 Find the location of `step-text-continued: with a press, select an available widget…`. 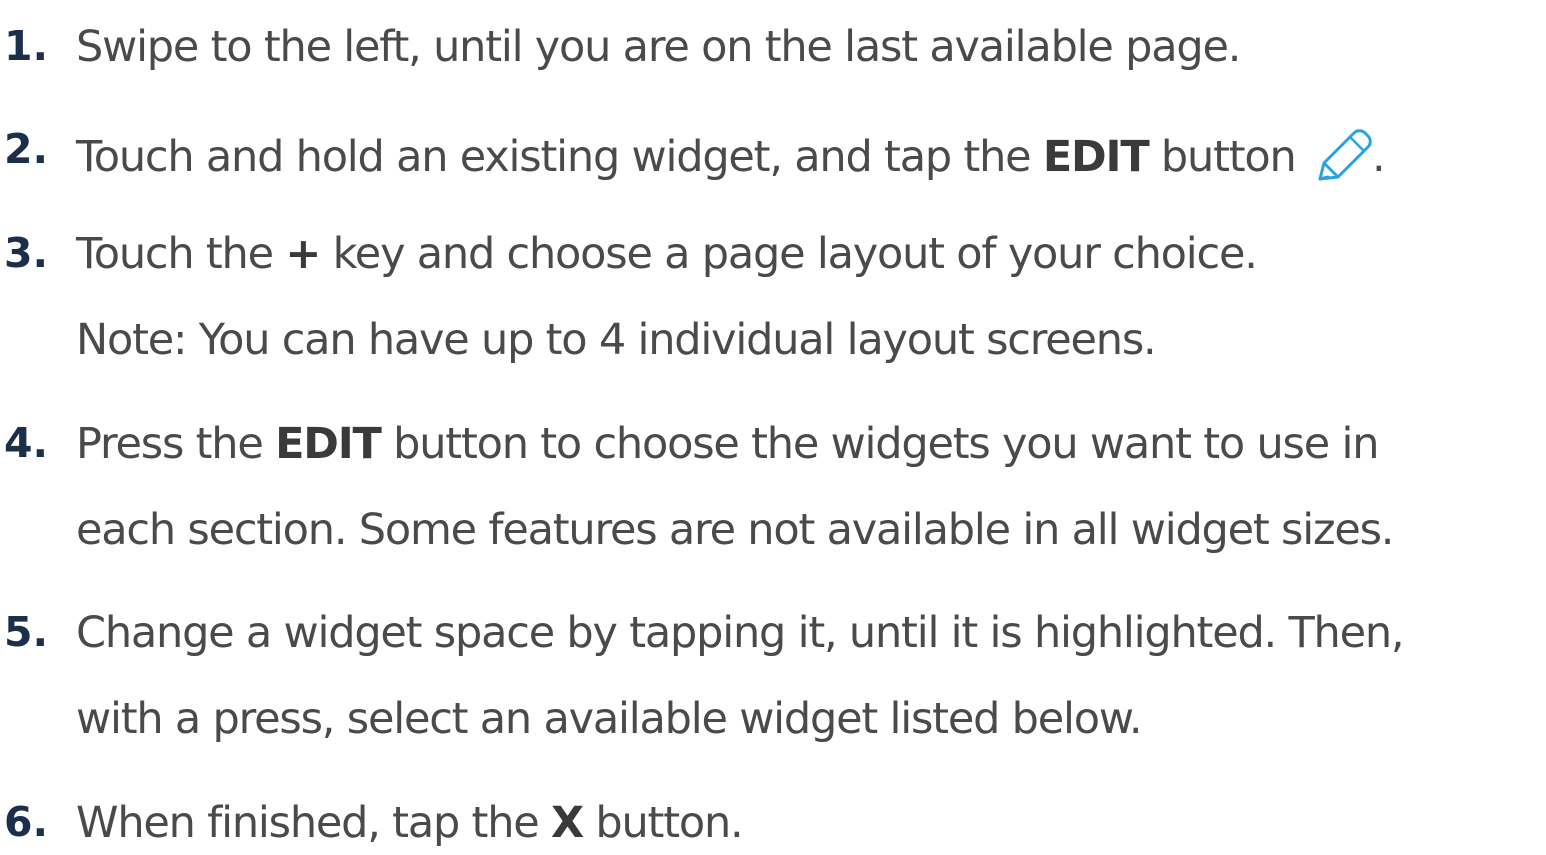

step-text-continued: with a press, select an available widget… is located at coordinates (609, 719).